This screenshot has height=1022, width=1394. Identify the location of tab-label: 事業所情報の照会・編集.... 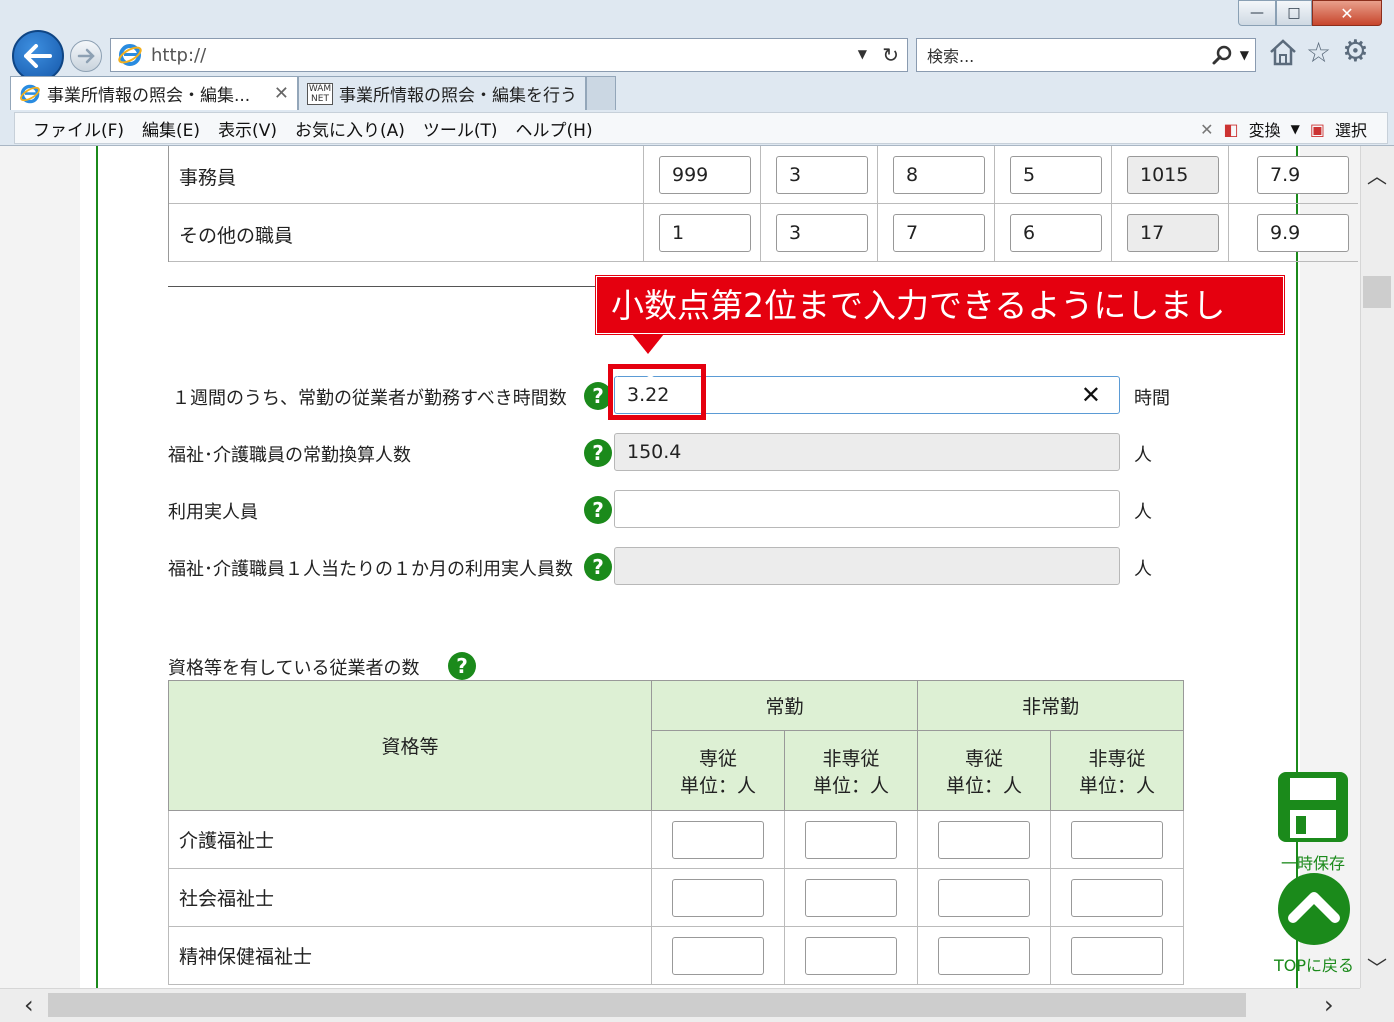
(149, 96).